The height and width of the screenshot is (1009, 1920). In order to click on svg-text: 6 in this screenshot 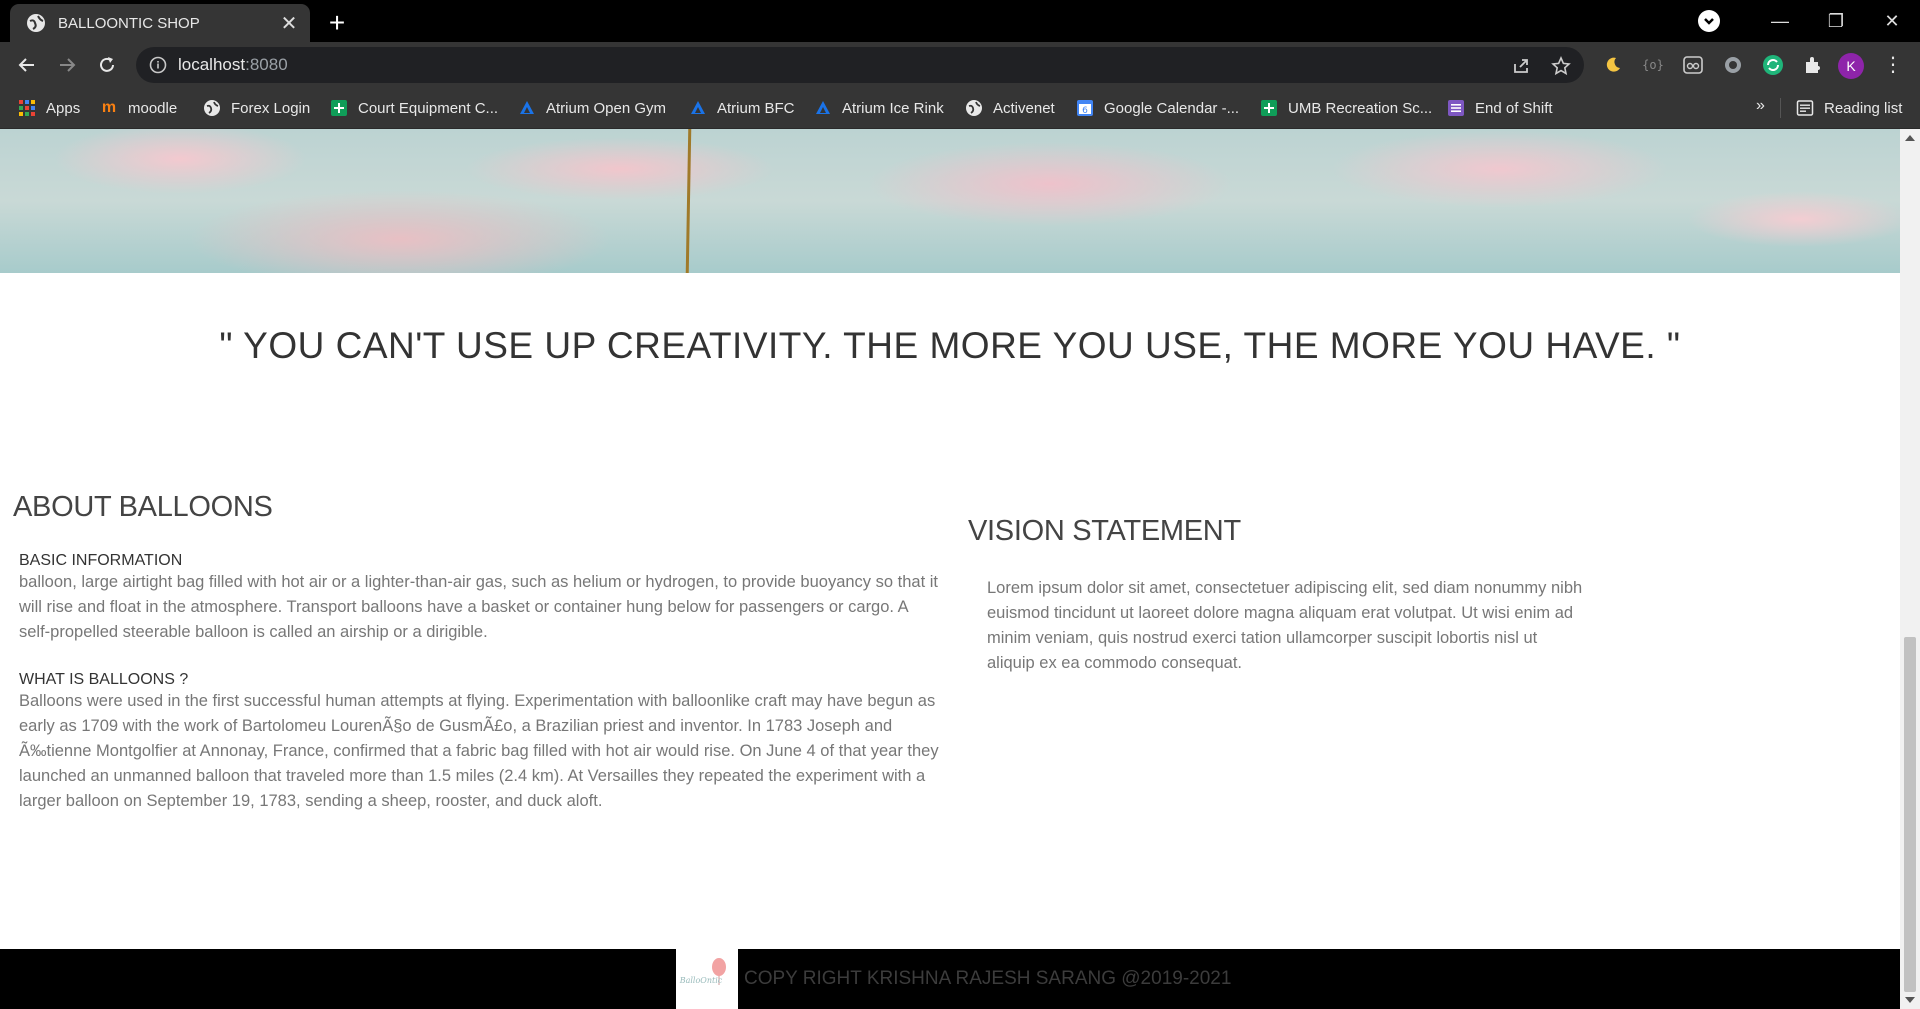, I will do `click(1085, 111)`.